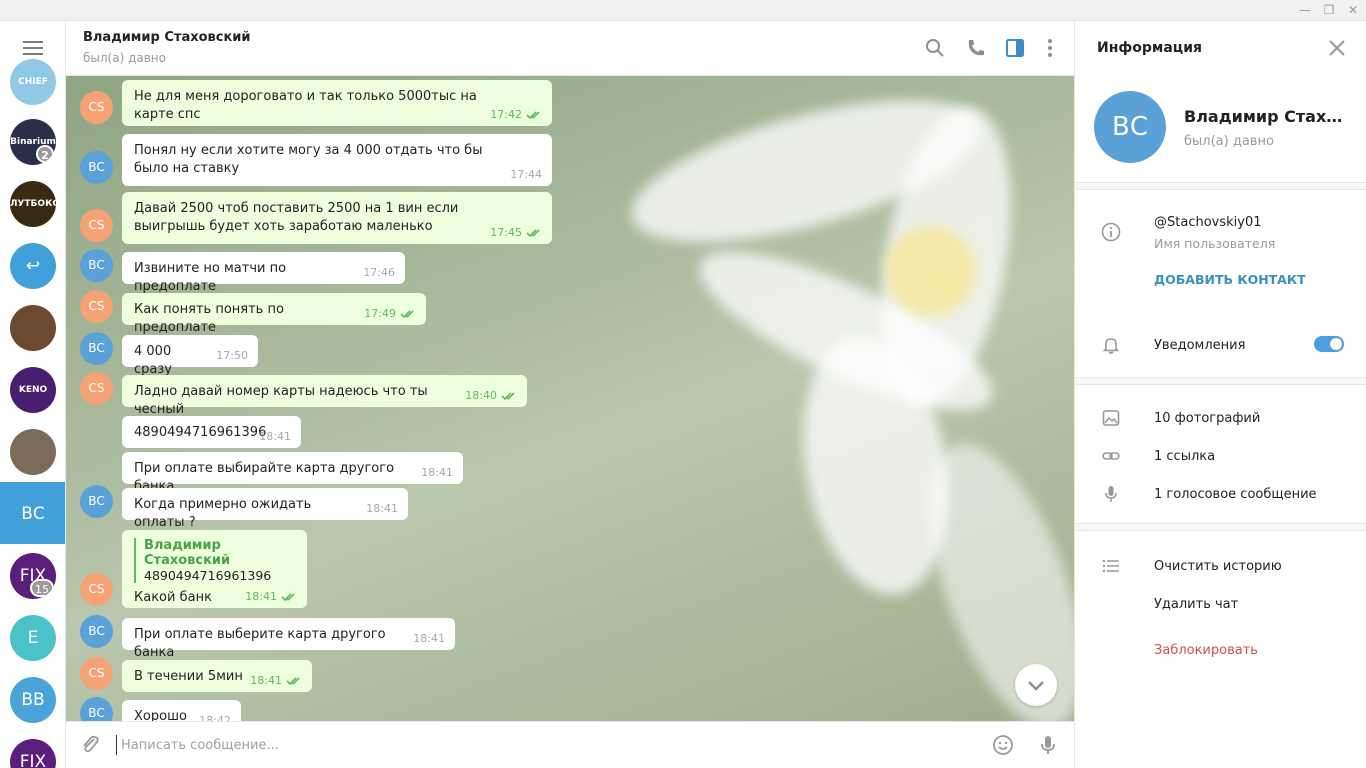 The image size is (1366, 768). Describe the element at coordinates (1196, 604) in the screenshot. I see `delete-chat-button: Удалить чат` at that location.